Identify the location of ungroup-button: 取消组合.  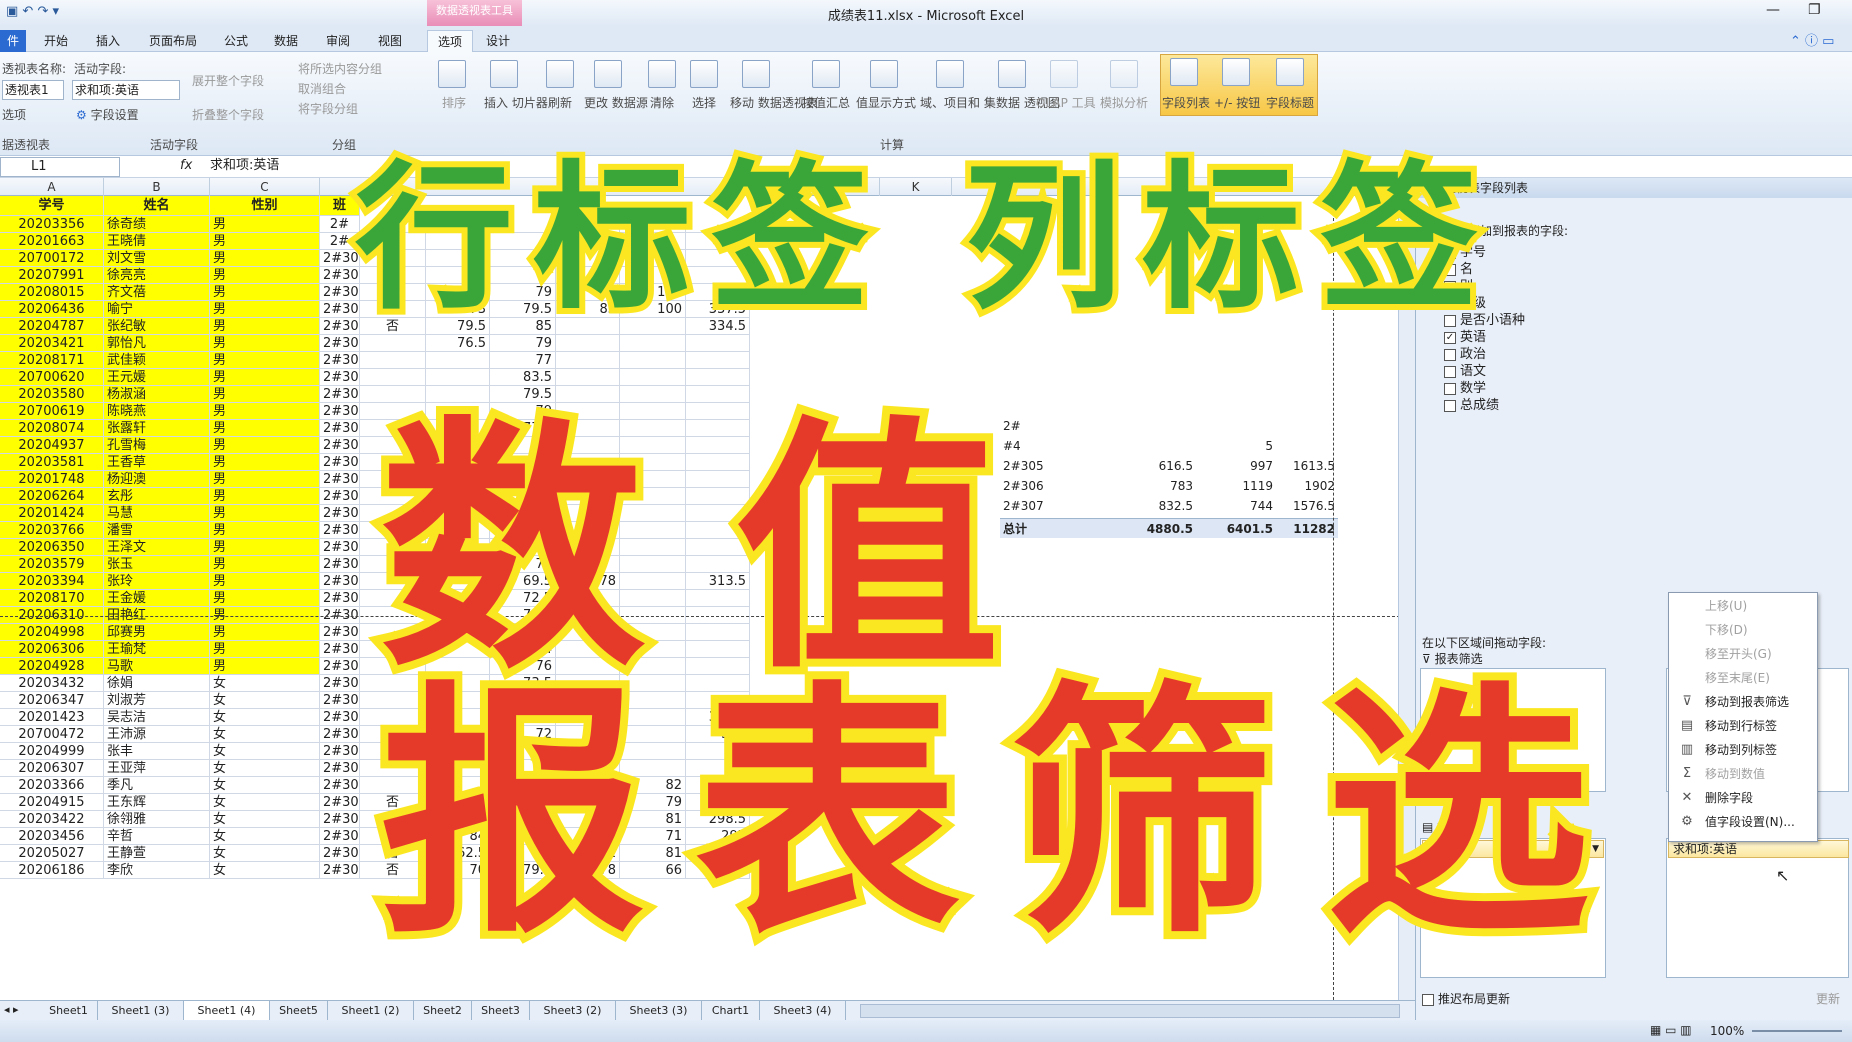
(322, 88).